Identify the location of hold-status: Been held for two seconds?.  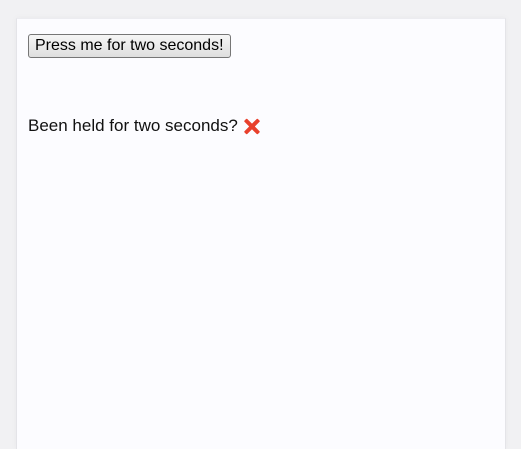
(144, 126).